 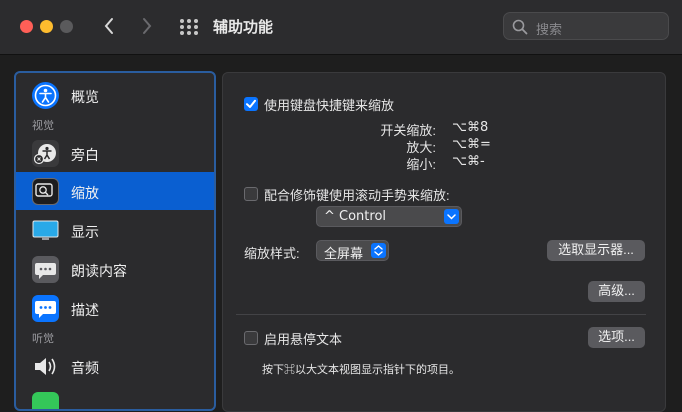 What do you see at coordinates (586, 26) in the screenshot?
I see `search-field: 搜索` at bounding box center [586, 26].